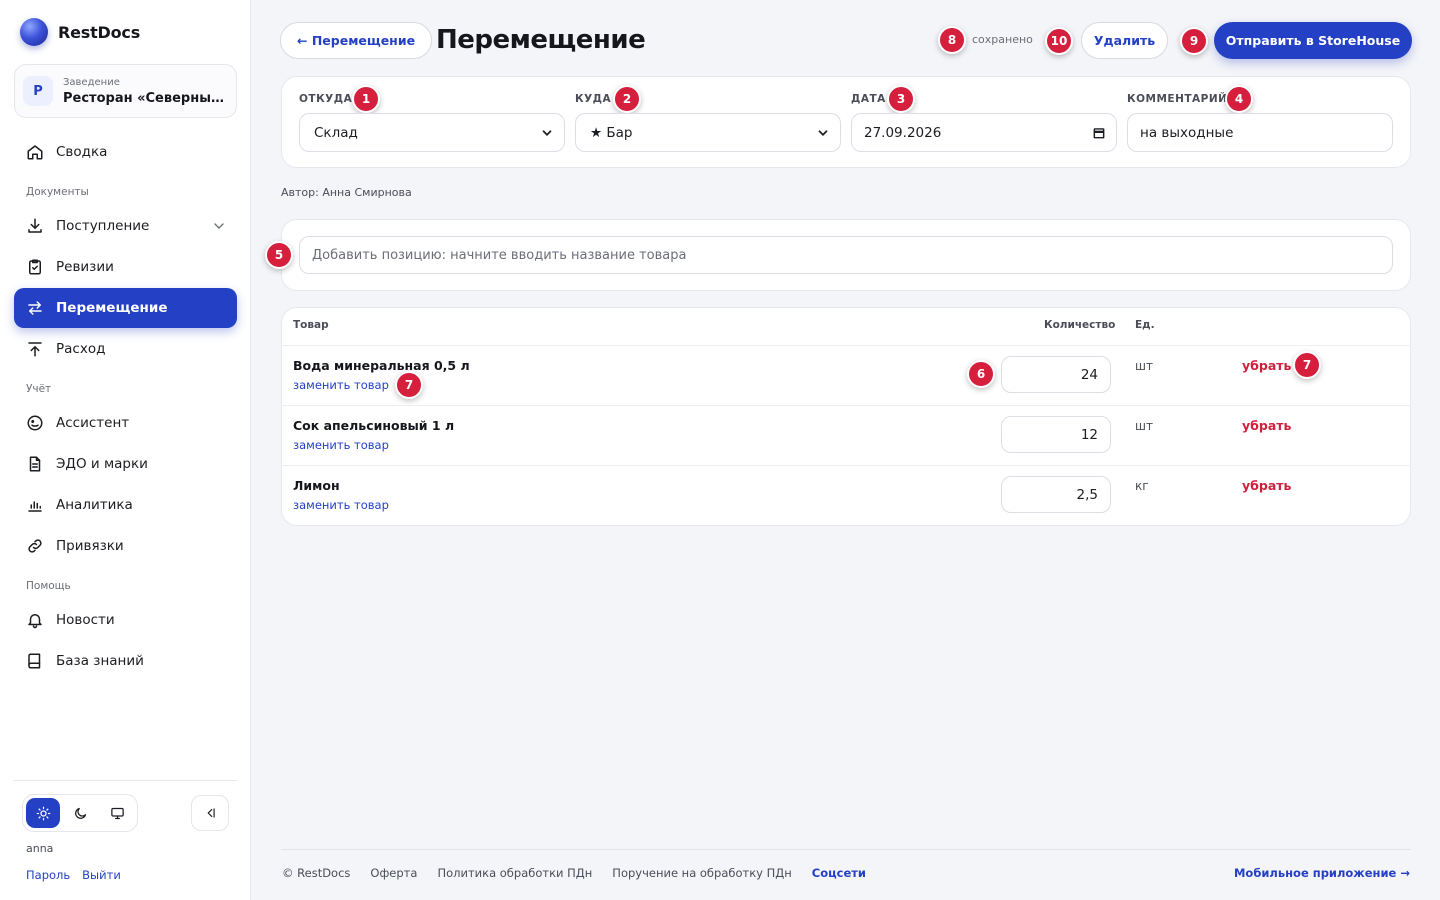 The height and width of the screenshot is (900, 1440). What do you see at coordinates (125, 349) in the screenshot?
I see `nav-expense: Расход` at bounding box center [125, 349].